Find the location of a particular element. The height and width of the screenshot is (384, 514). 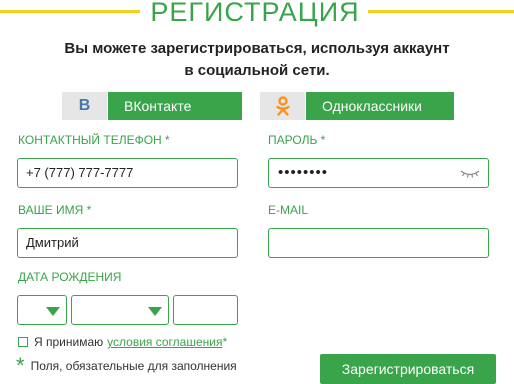

agreement-checkbox is located at coordinates (23, 342).